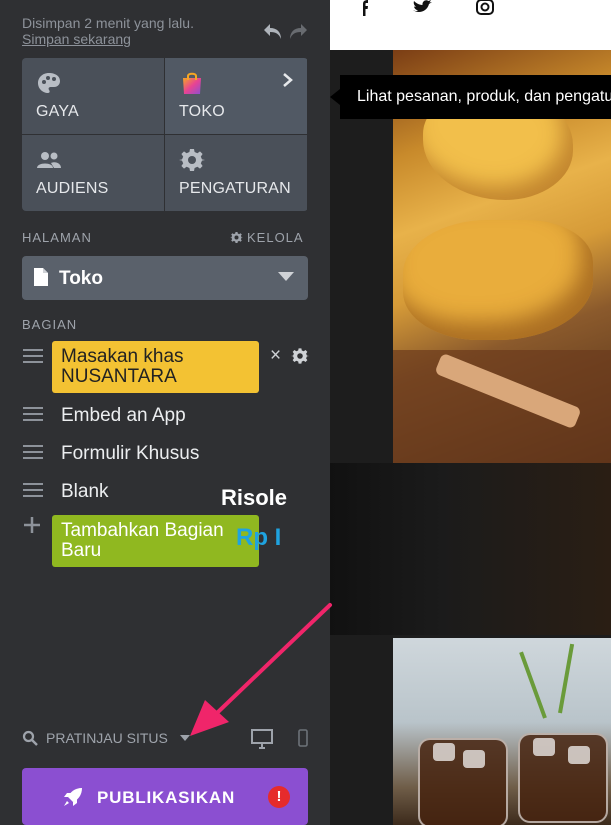 Image resolution: width=611 pixels, height=825 pixels. Describe the element at coordinates (261, 669) in the screenshot. I see `annotation-arrow-icon` at that location.